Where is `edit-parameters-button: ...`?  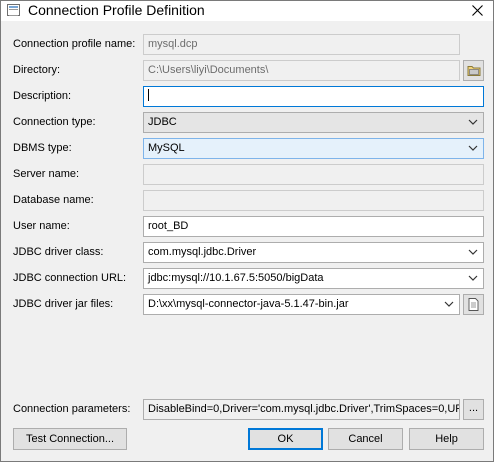
edit-parameters-button: ... is located at coordinates (473, 409).